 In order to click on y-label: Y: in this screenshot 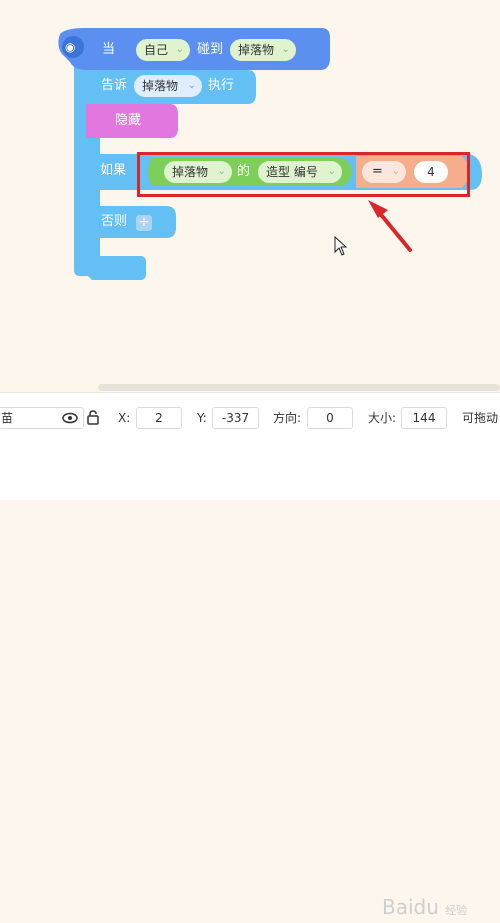, I will do `click(202, 418)`.